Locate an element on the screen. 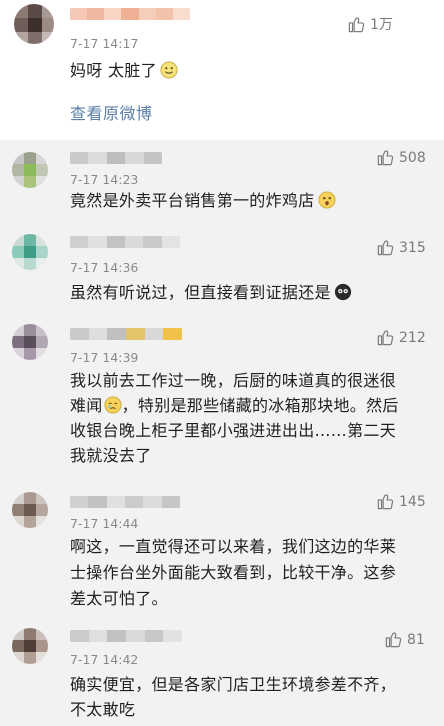 This screenshot has width=444, height=726. like-button: 508 is located at coordinates (401, 157).